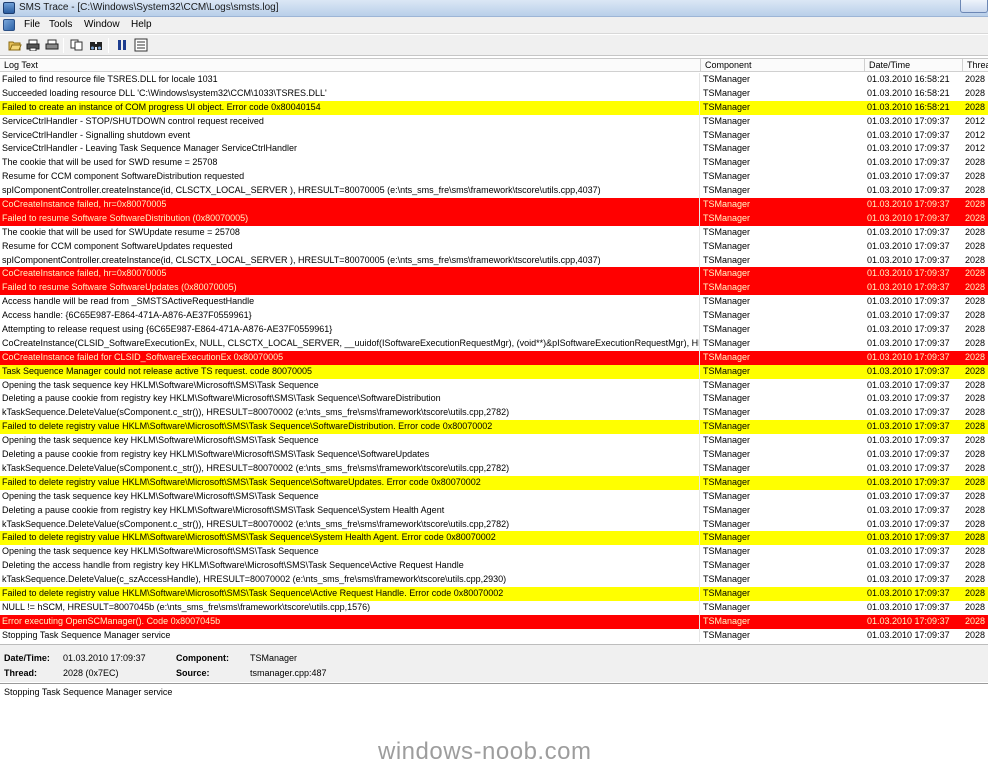  Describe the element at coordinates (9, 25) in the screenshot. I see `document-menu-icon` at that location.